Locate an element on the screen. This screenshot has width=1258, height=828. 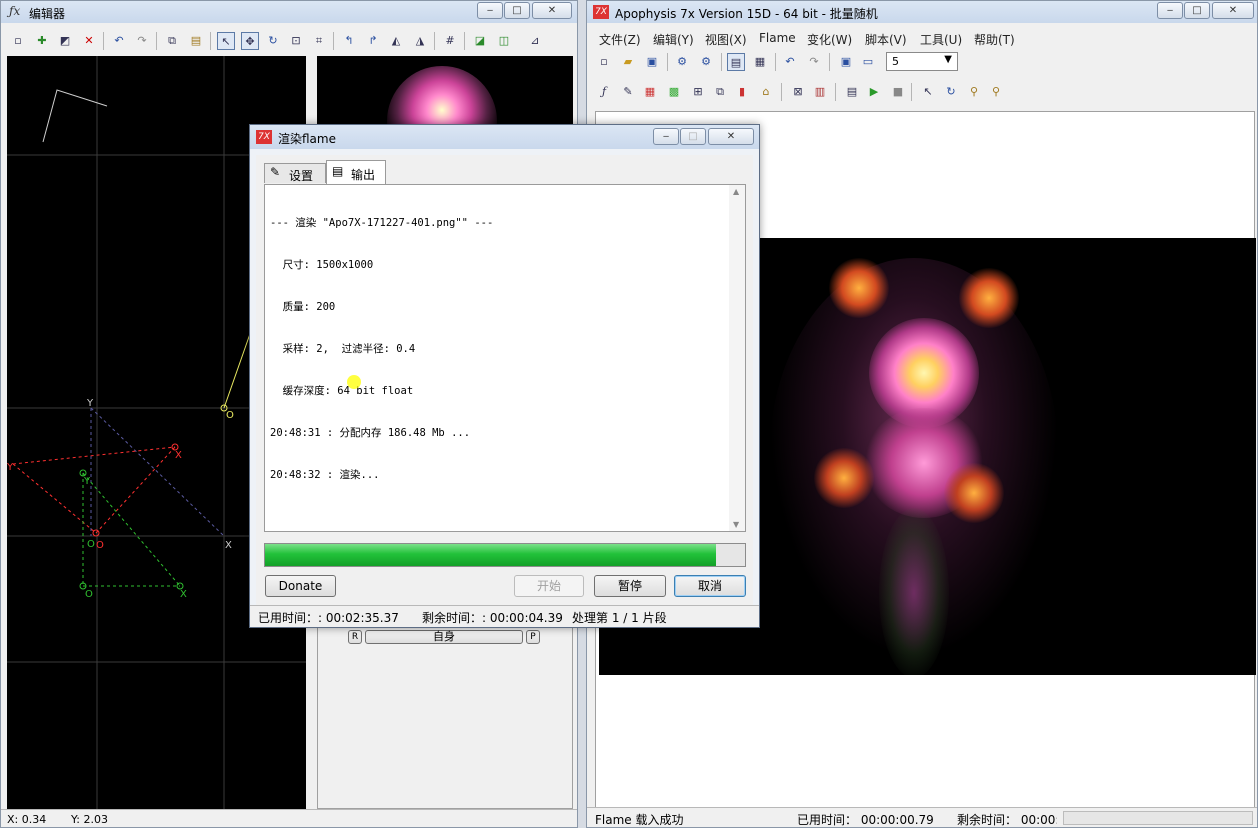
menu-file: 文件(Z) is located at coordinates (620, 39).